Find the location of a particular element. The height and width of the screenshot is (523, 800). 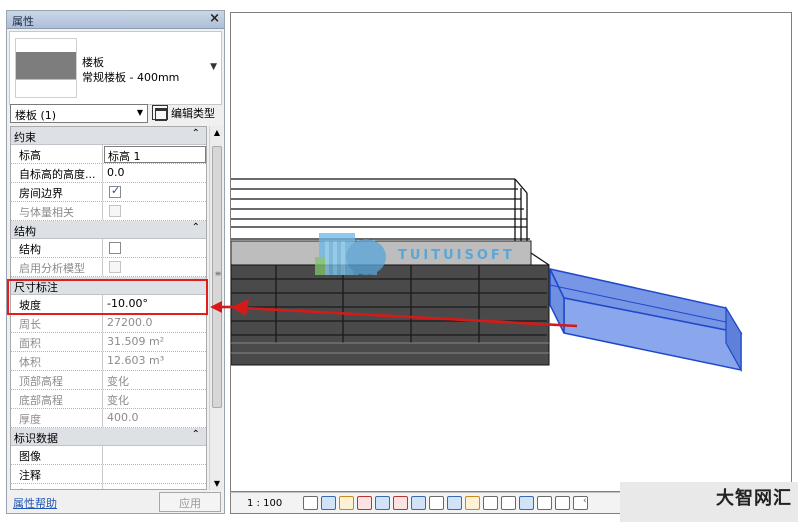

group-label: 尺寸标注 is located at coordinates (36, 287).